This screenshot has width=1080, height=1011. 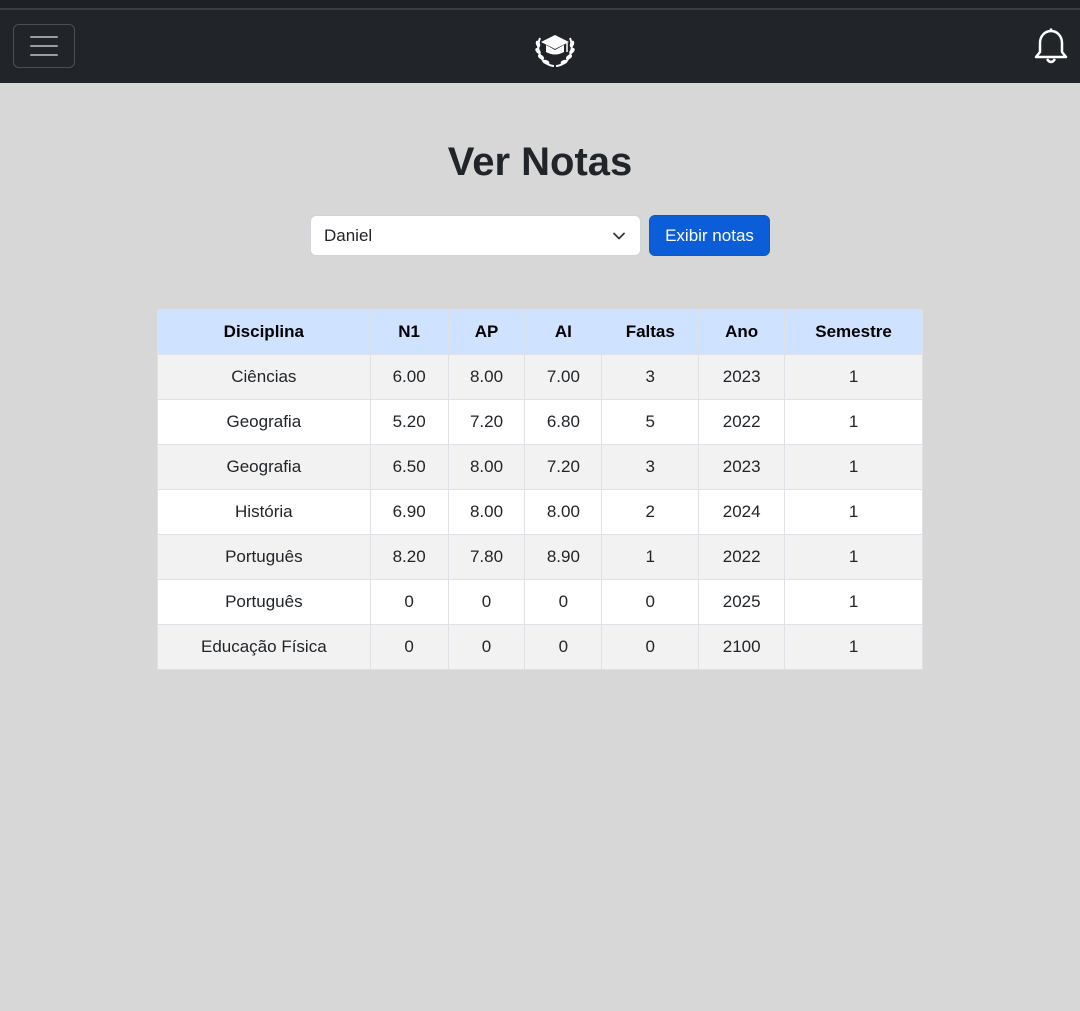 What do you see at coordinates (486, 332) in the screenshot?
I see `column-header-ap: AP` at bounding box center [486, 332].